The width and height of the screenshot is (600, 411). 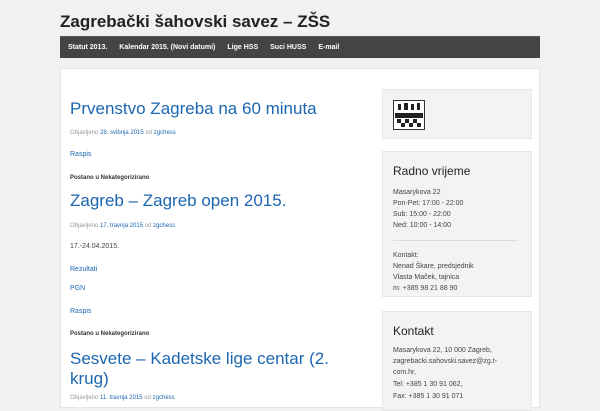 I want to click on contact-email-line: com.hr,, so click(x=404, y=372).